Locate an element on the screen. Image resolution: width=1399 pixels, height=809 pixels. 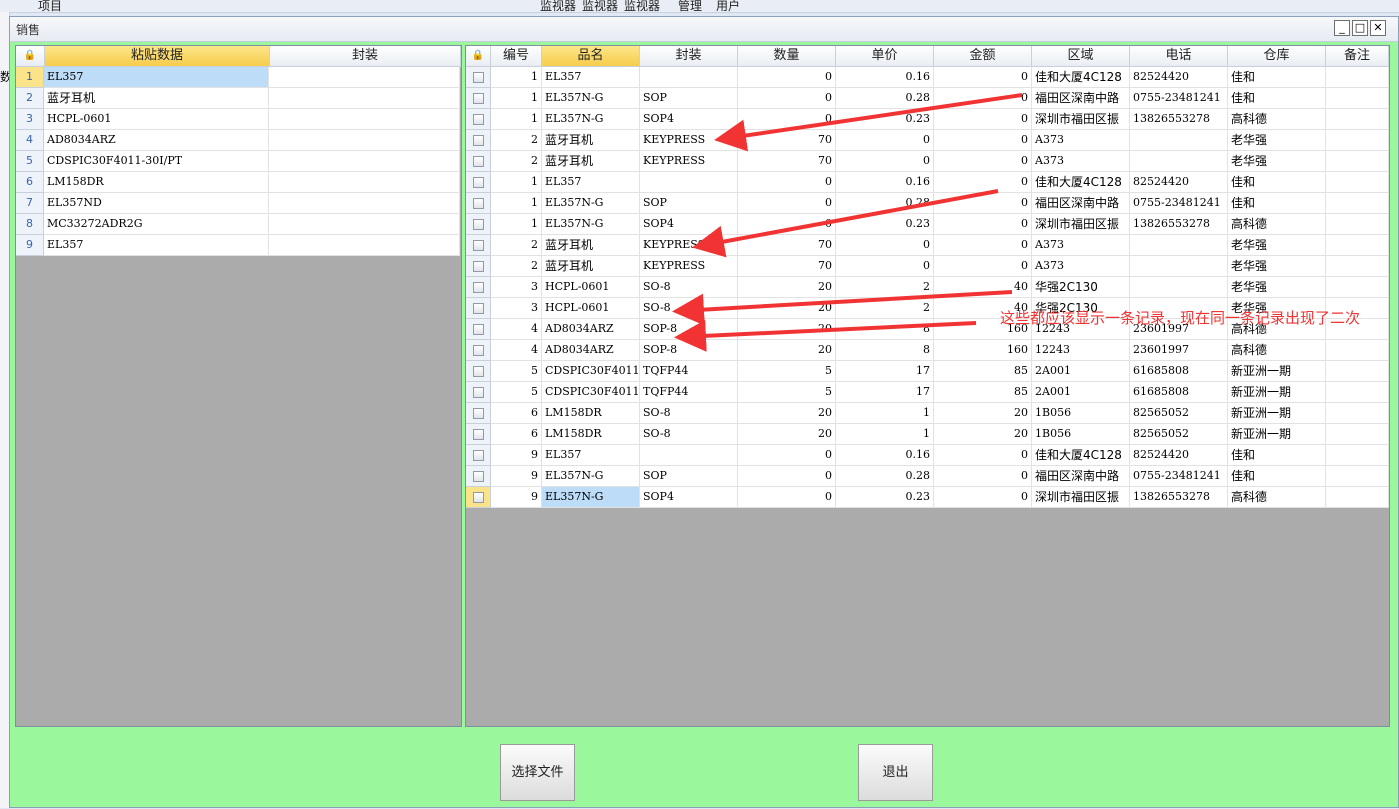
table-row: 1 EL357N-G SOP4 0 0.23 0 深圳市福田区振 13826553278 高科德 is located at coordinates (927, 224).